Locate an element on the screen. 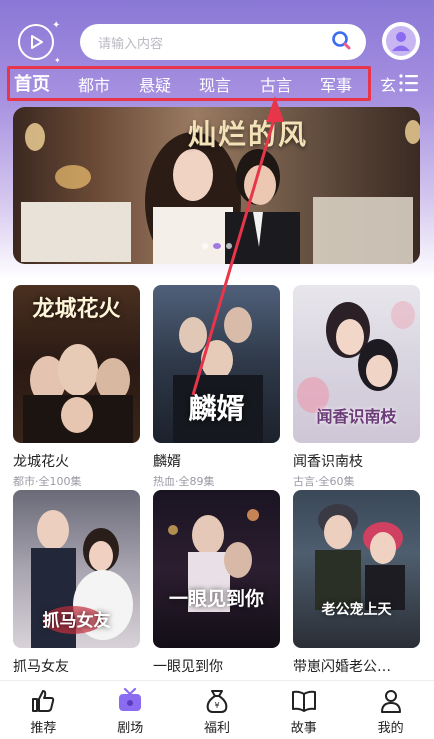 This screenshot has height=739, width=434. drama-poster: 闻香识南枝 is located at coordinates (356, 364).